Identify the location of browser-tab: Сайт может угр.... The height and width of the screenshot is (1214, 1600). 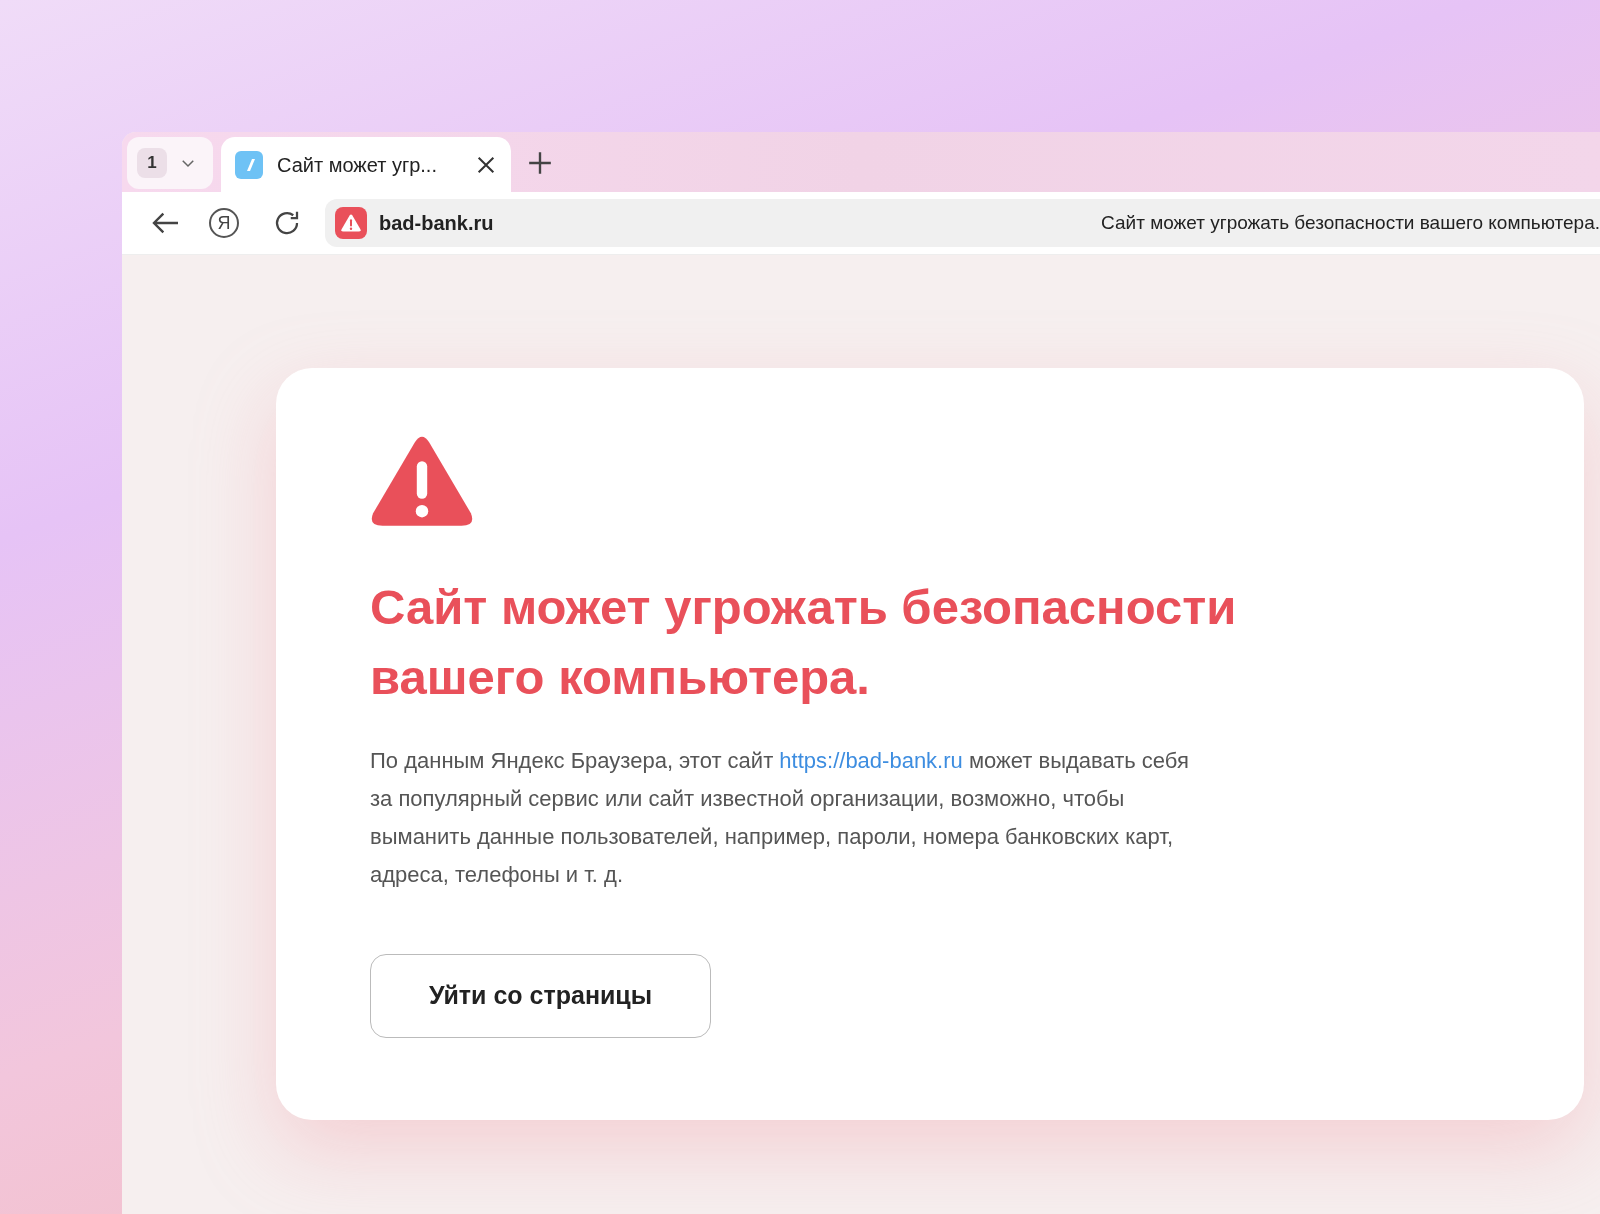
(366, 164).